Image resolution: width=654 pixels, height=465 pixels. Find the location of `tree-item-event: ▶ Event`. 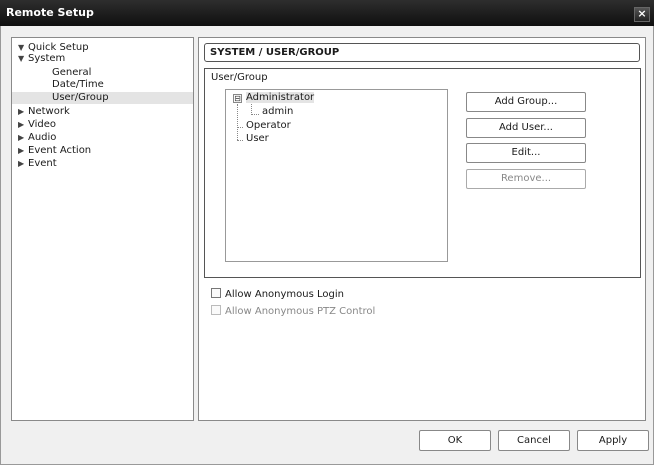

tree-item-event: ▶ Event is located at coordinates (37, 164).